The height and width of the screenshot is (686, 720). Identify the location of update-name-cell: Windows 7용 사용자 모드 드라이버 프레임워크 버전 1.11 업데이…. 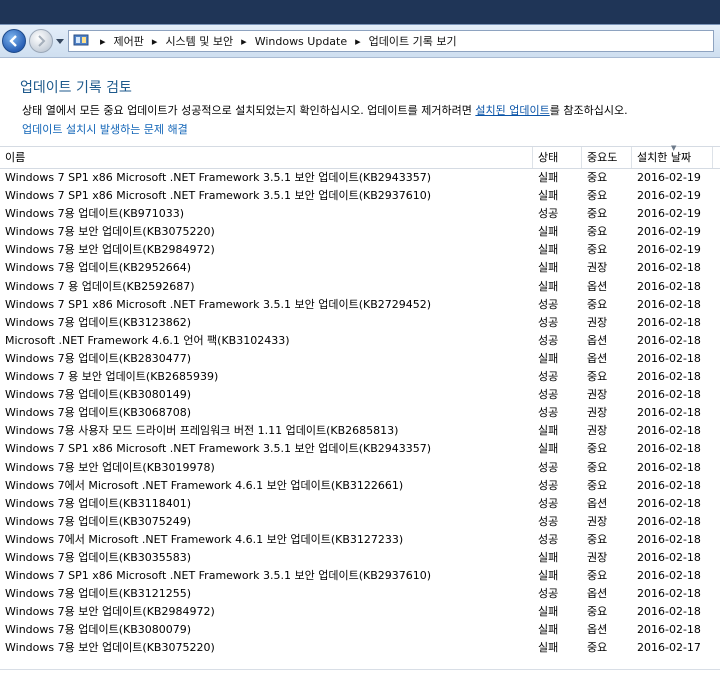
(202, 431).